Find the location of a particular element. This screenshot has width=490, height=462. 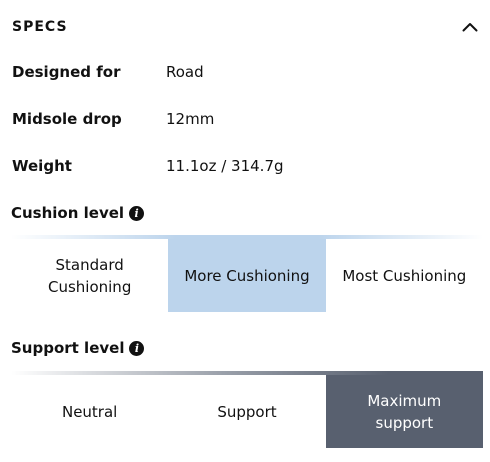

cushion-level-heading: Cushion level i is located at coordinates (78, 213).